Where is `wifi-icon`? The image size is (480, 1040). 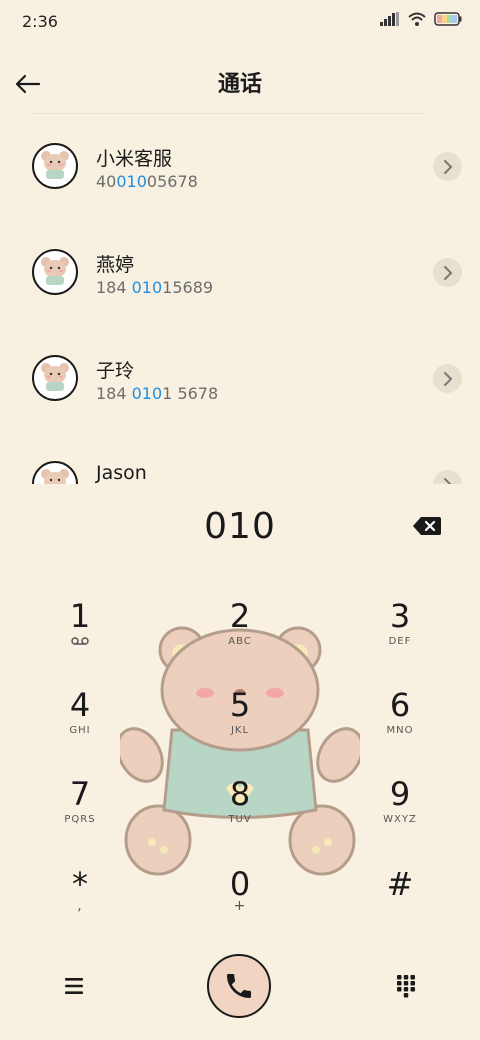 wifi-icon is located at coordinates (417, 19).